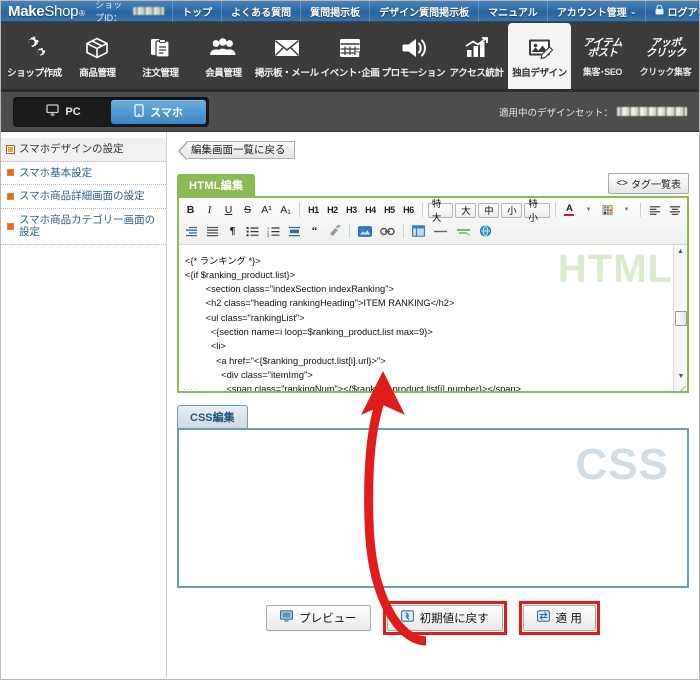 The height and width of the screenshot is (680, 700). I want to click on nav-access-stats: アクセス統計, so click(476, 56).